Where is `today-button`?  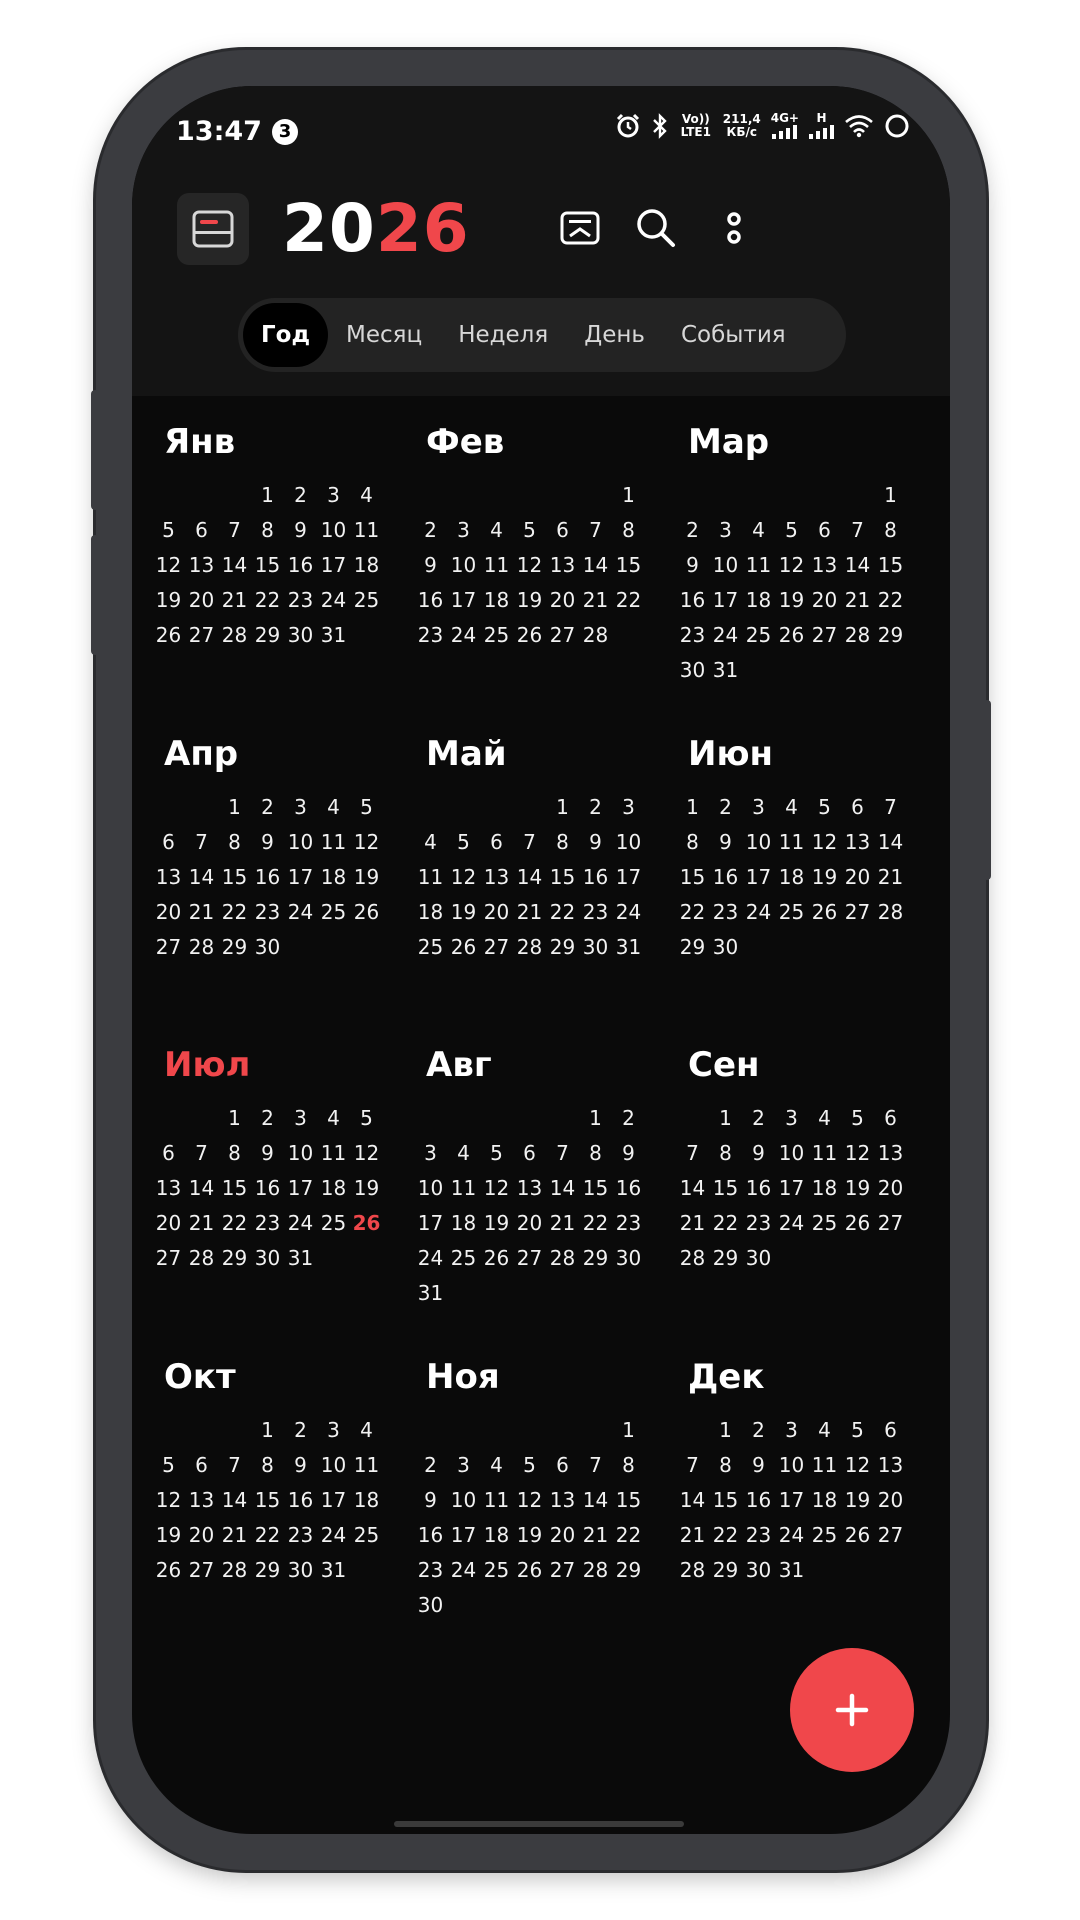
today-button is located at coordinates (580, 228).